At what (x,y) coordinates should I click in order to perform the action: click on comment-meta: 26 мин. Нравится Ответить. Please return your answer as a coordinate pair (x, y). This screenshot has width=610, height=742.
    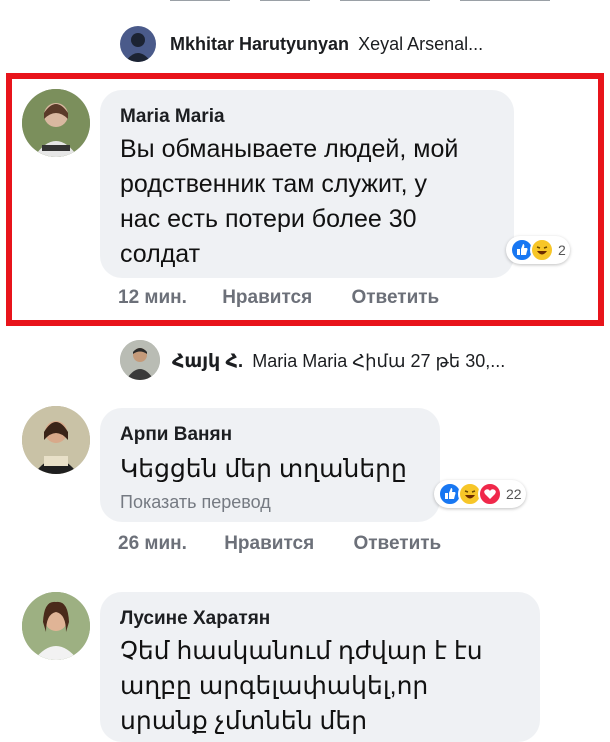
    Looking at the image, I should click on (279, 544).